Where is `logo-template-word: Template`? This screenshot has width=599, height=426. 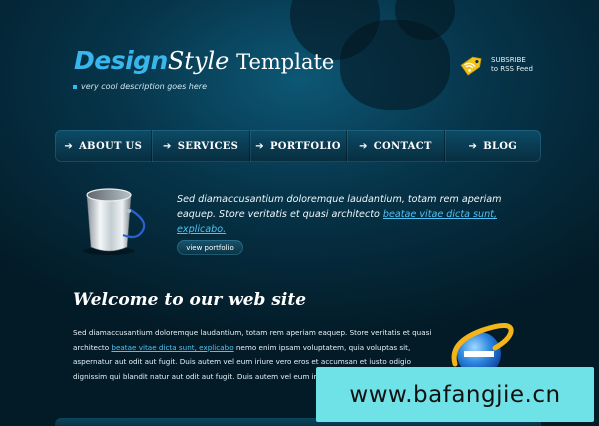
logo-template-word: Template is located at coordinates (282, 62).